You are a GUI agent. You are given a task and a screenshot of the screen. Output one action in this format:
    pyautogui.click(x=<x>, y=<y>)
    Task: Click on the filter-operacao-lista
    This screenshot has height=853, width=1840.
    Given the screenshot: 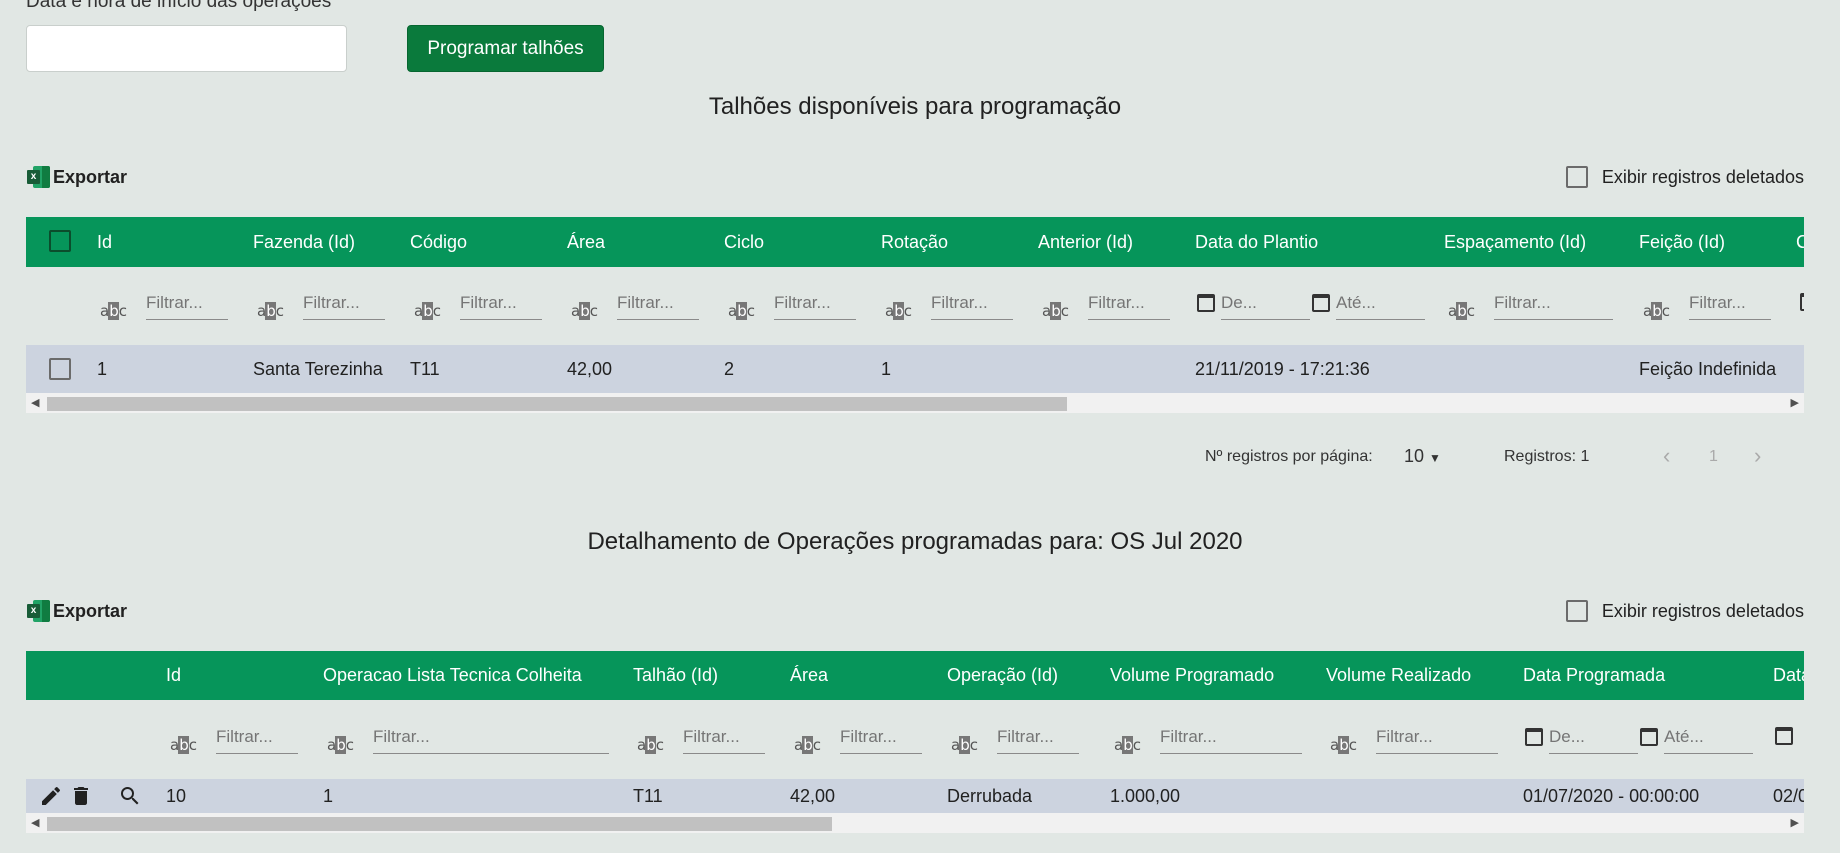 What is the action you would take?
    pyautogui.click(x=491, y=740)
    